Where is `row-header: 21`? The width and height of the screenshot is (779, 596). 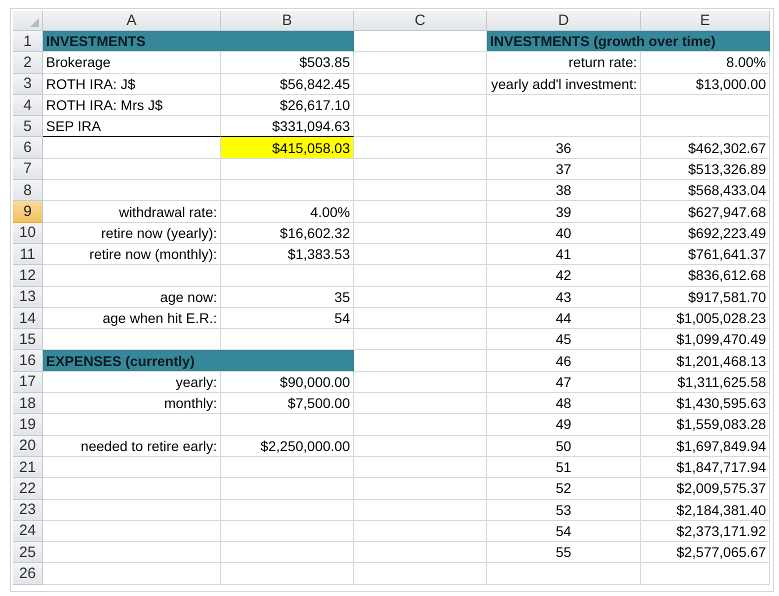
row-header: 21 is located at coordinates (28, 467).